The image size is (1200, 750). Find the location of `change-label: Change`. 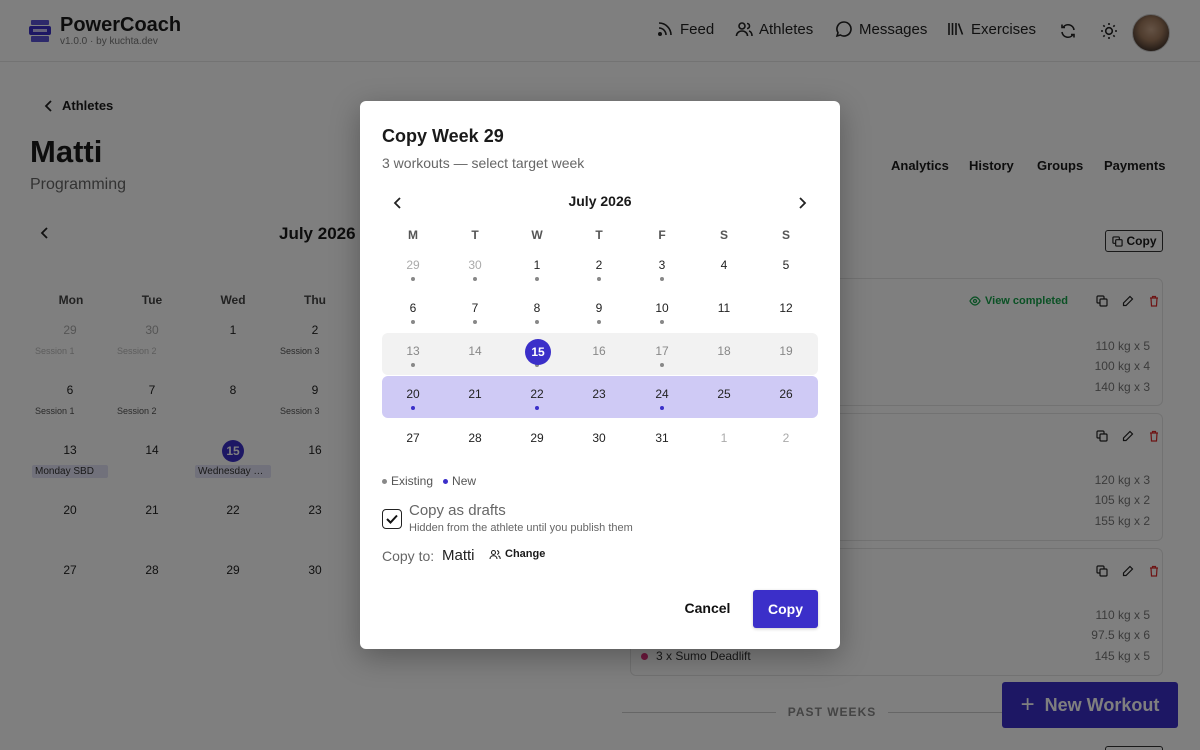

change-label: Change is located at coordinates (525, 554).